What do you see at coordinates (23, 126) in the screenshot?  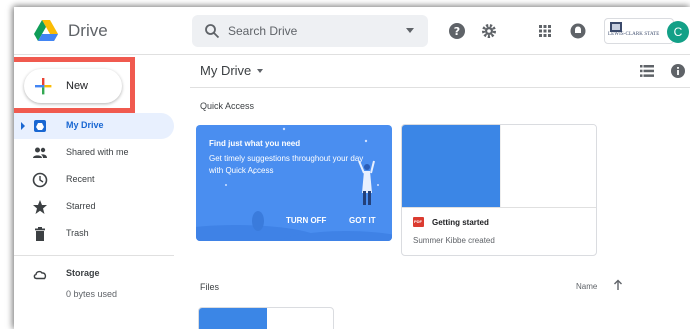 I see `expand-arrow-icon` at bounding box center [23, 126].